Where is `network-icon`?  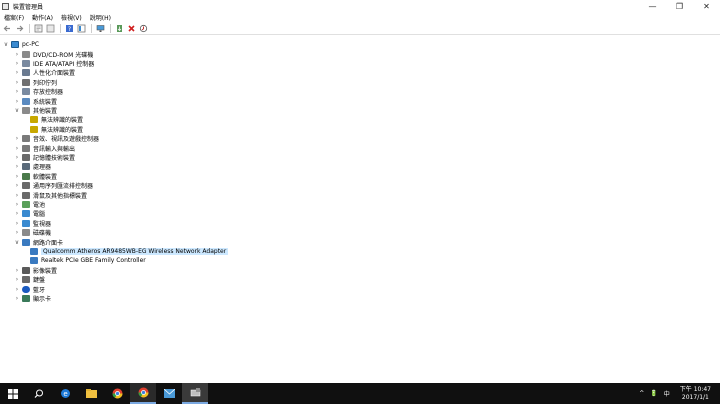
network-icon is located at coordinates (26, 242).